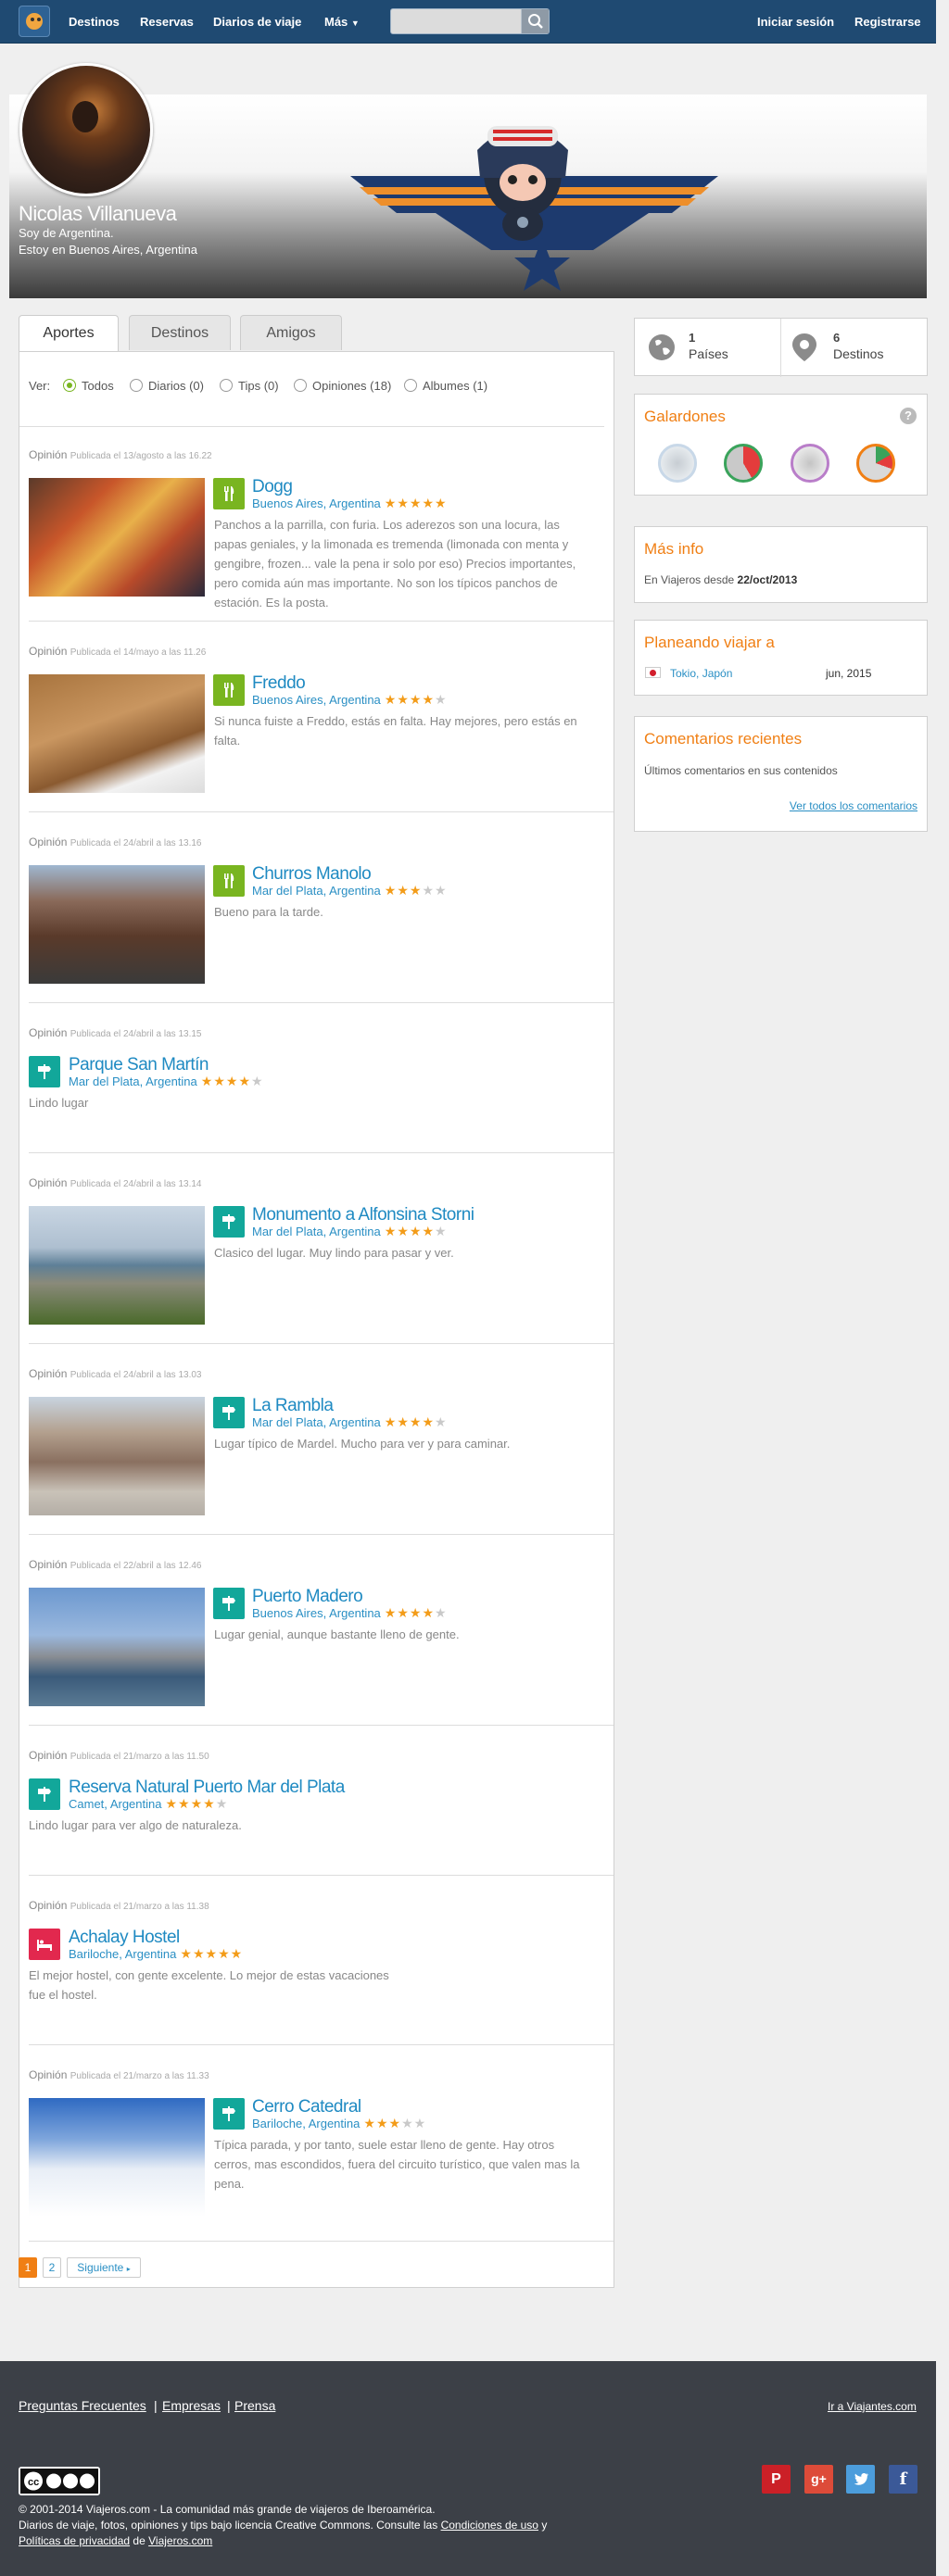  I want to click on profile-avatar, so click(86, 129).